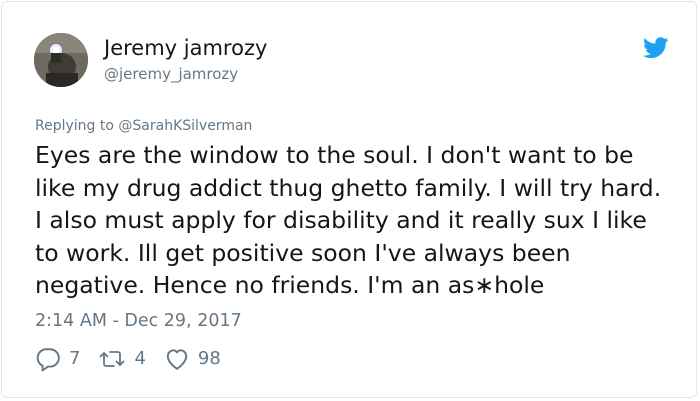  What do you see at coordinates (112, 359) in the screenshot?
I see `retweet-icon` at bounding box center [112, 359].